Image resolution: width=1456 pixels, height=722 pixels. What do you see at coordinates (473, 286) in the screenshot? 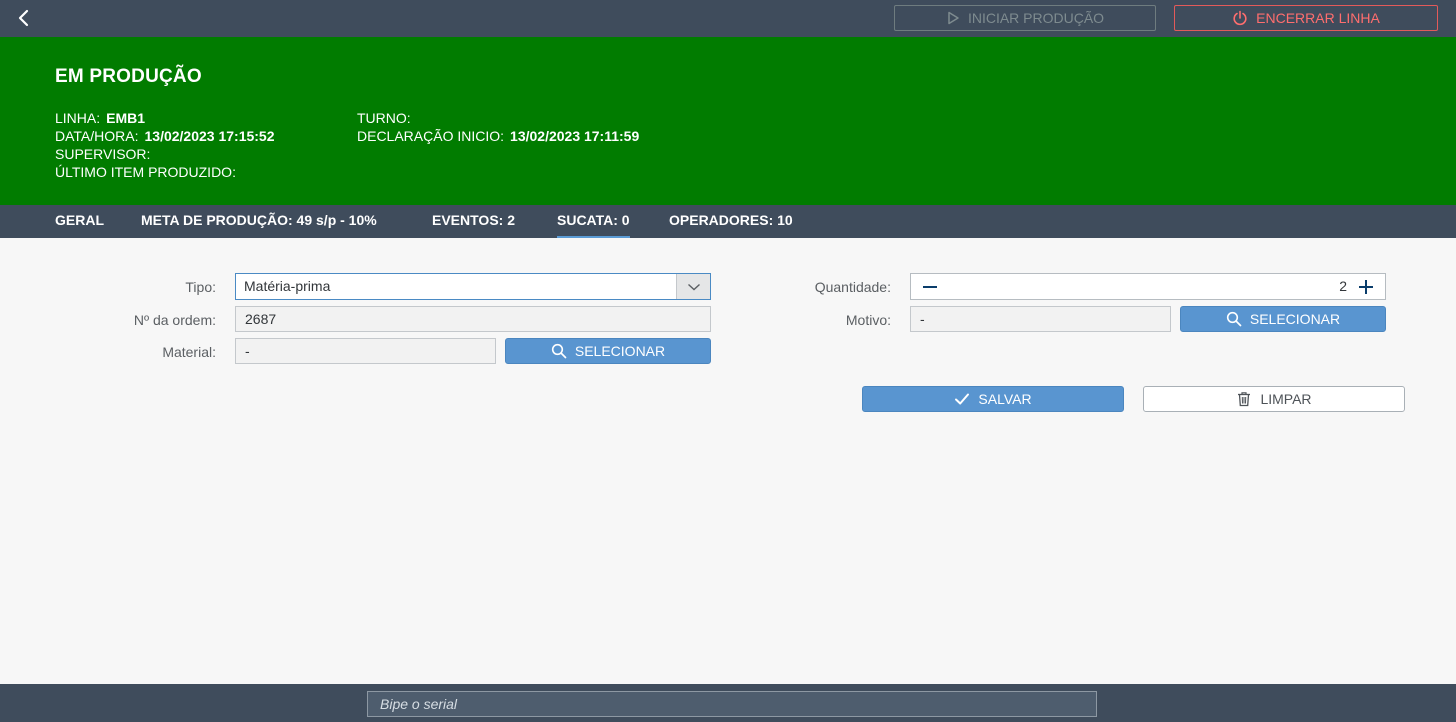
I see `tipo-select: Matéria-prima` at bounding box center [473, 286].